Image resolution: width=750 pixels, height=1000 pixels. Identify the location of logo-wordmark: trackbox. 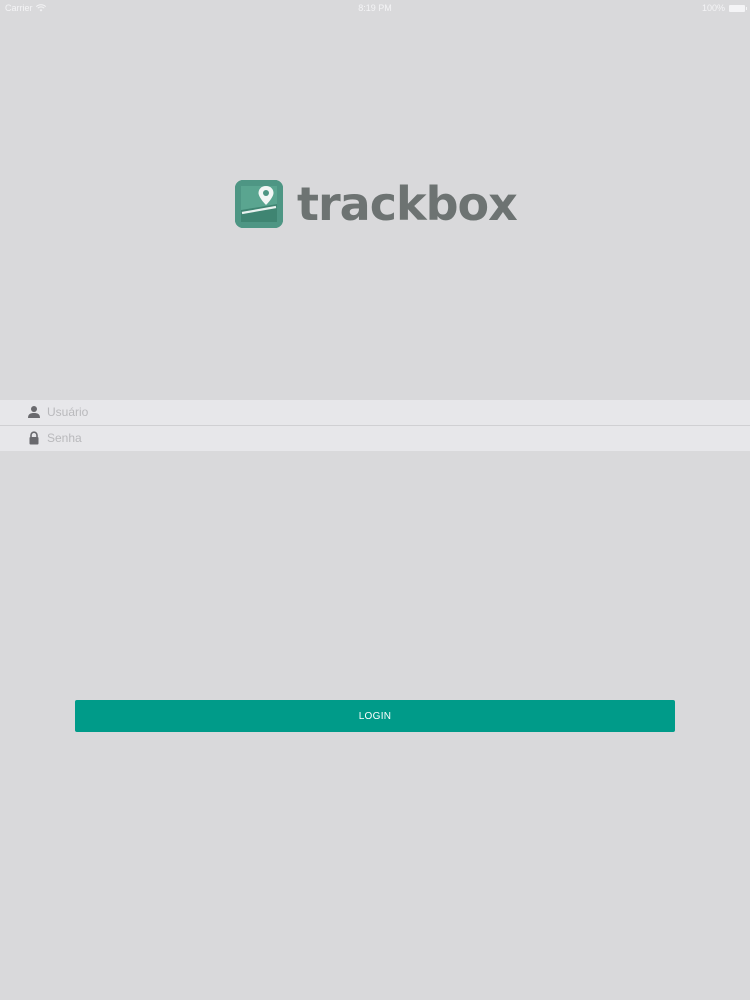
(407, 204).